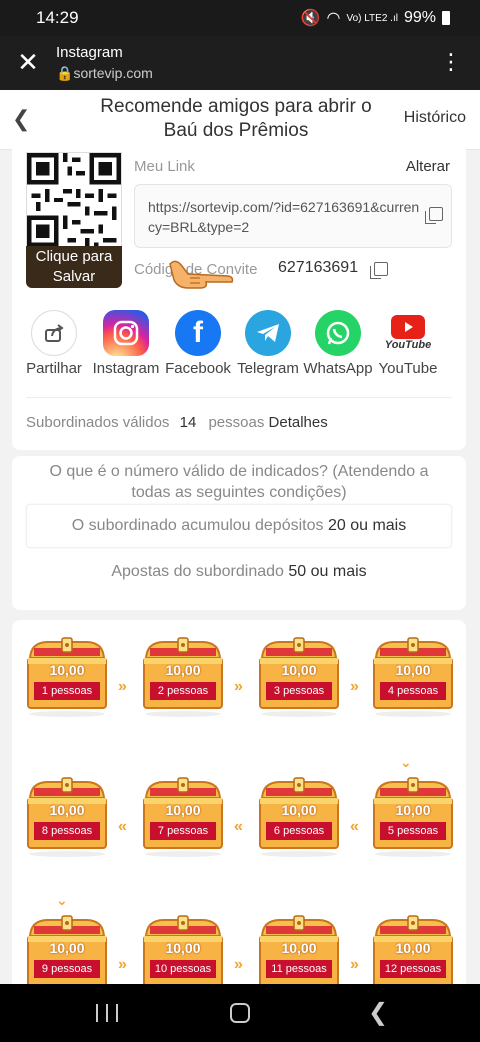 This screenshot has height=1042, width=480. Describe the element at coordinates (67, 691) in the screenshot. I see `chest-label: 1 pessoas` at that location.